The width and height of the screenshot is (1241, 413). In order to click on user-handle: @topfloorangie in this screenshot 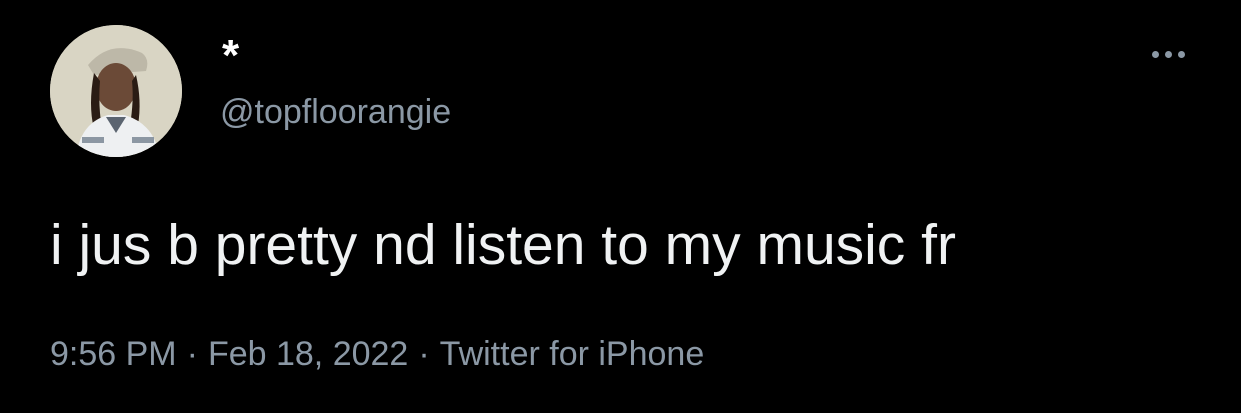, I will do `click(335, 112)`.